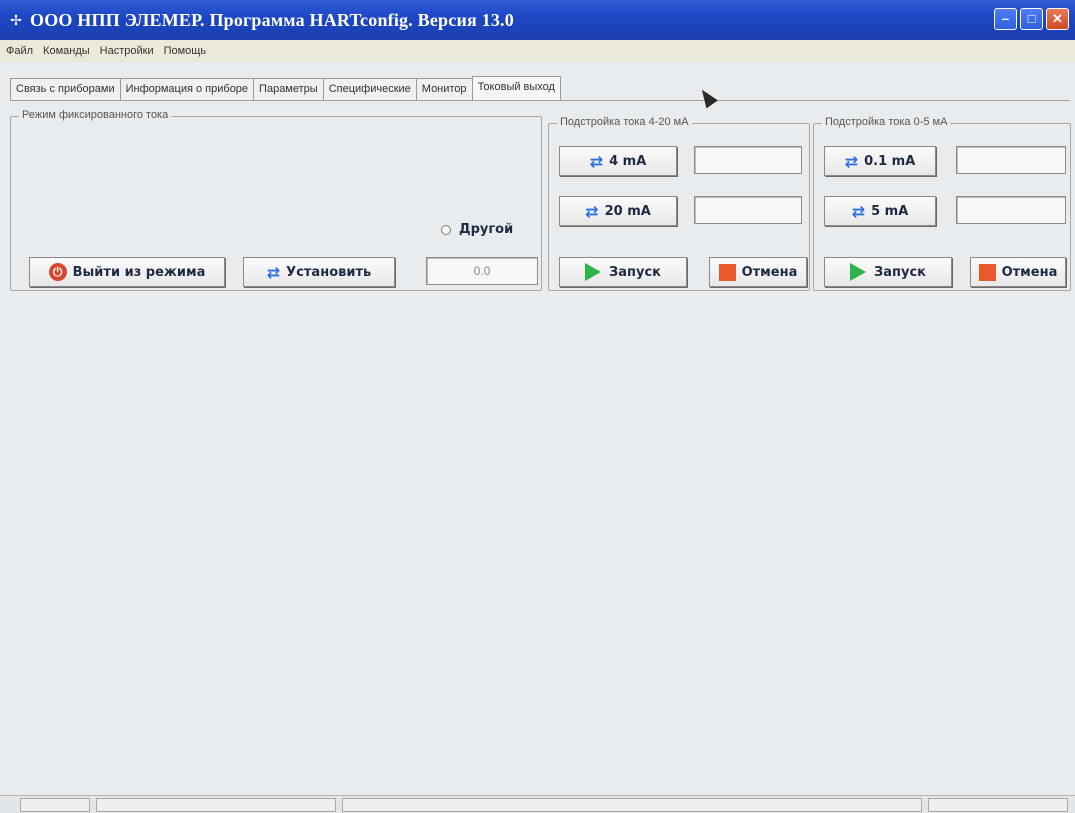 The height and width of the screenshot is (813, 1075). Describe the element at coordinates (628, 161) in the screenshot. I see `set-4ma-label: 4 mA` at that location.